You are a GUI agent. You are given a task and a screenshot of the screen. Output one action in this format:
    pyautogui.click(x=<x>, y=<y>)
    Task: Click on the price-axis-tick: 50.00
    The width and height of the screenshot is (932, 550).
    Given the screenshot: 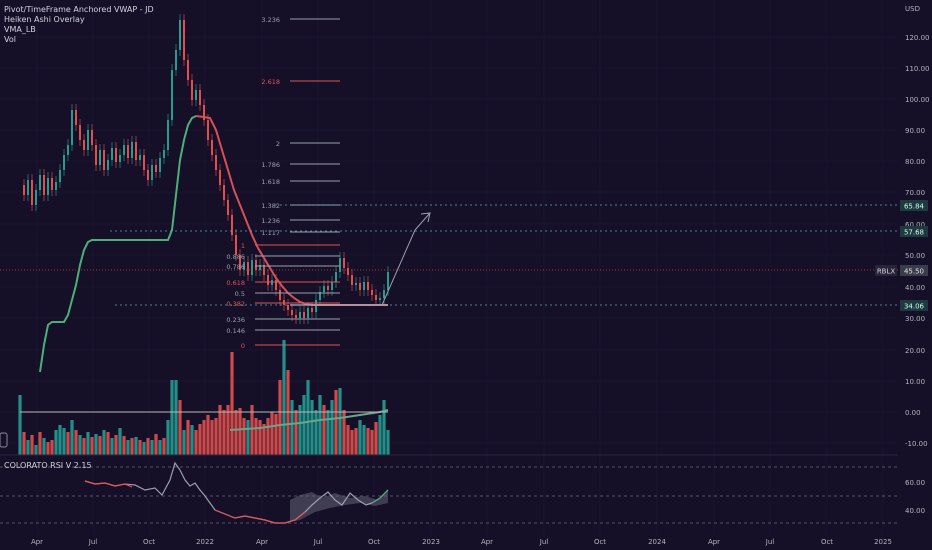 What is the action you would take?
    pyautogui.click(x=915, y=256)
    